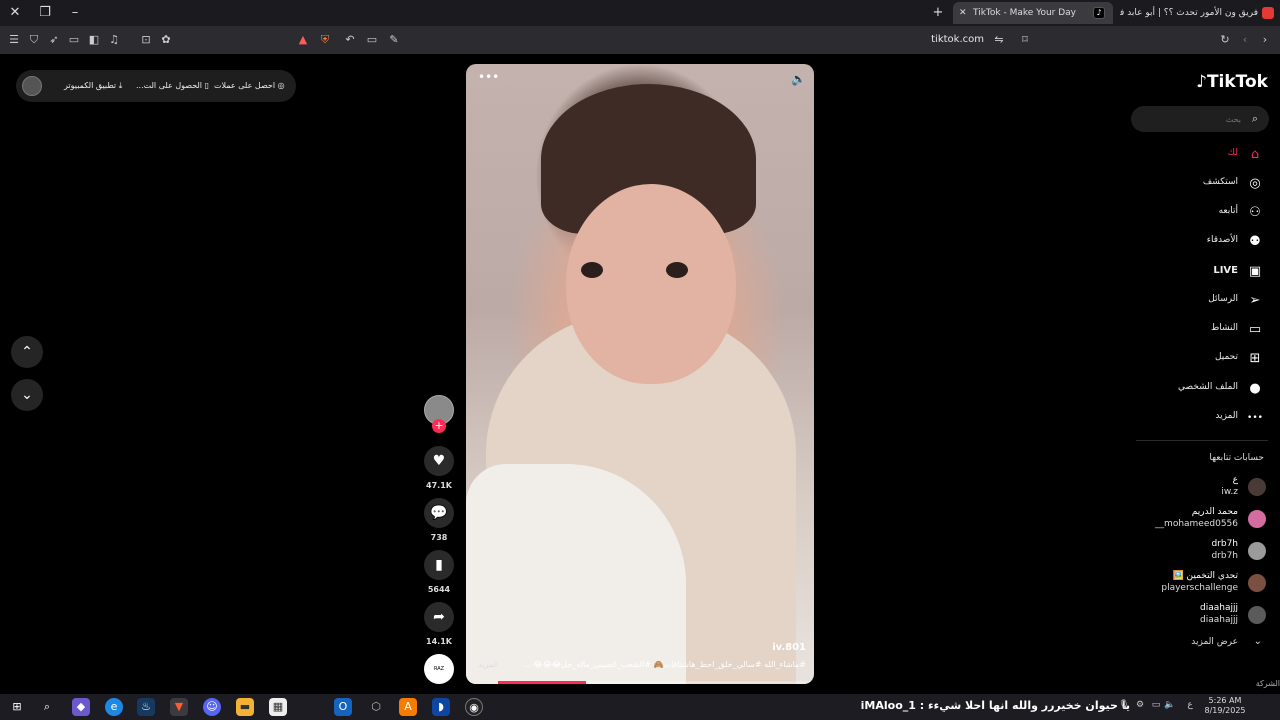 This screenshot has width=1280, height=720. Describe the element at coordinates (1190, 707) in the screenshot. I see `language-icon: ع` at that location.